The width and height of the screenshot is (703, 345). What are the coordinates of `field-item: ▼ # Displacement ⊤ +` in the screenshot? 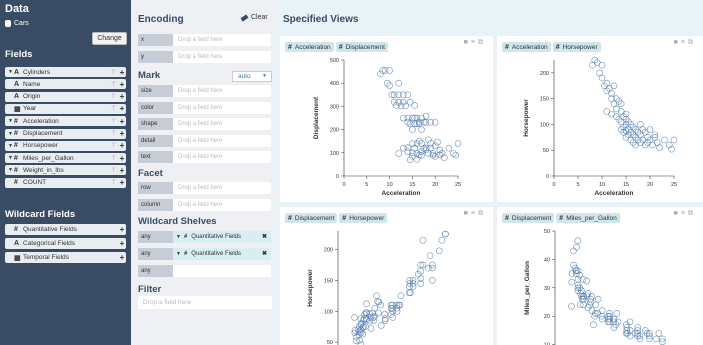 It's located at (65, 133).